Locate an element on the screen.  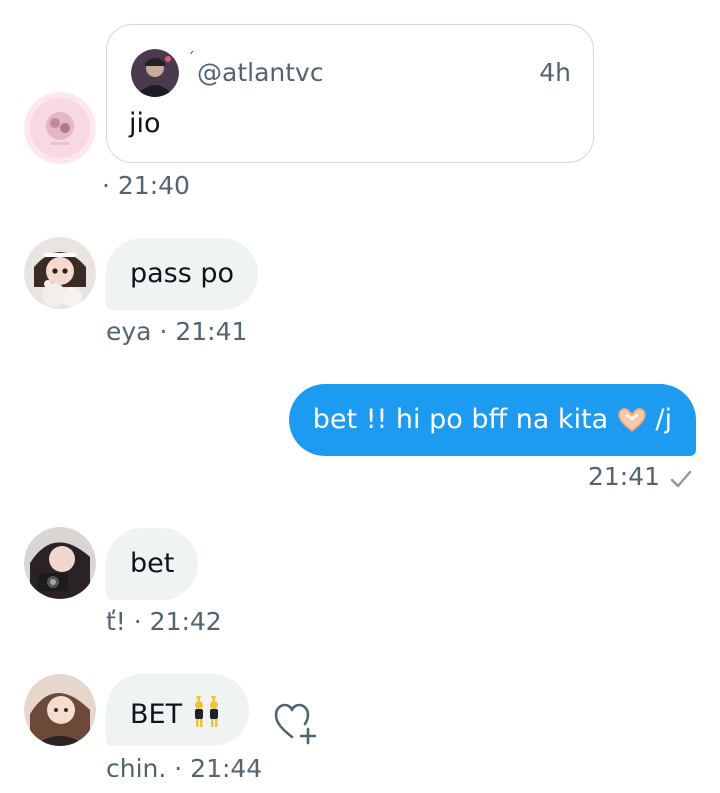
profile-avatar is located at coordinates (155, 73).